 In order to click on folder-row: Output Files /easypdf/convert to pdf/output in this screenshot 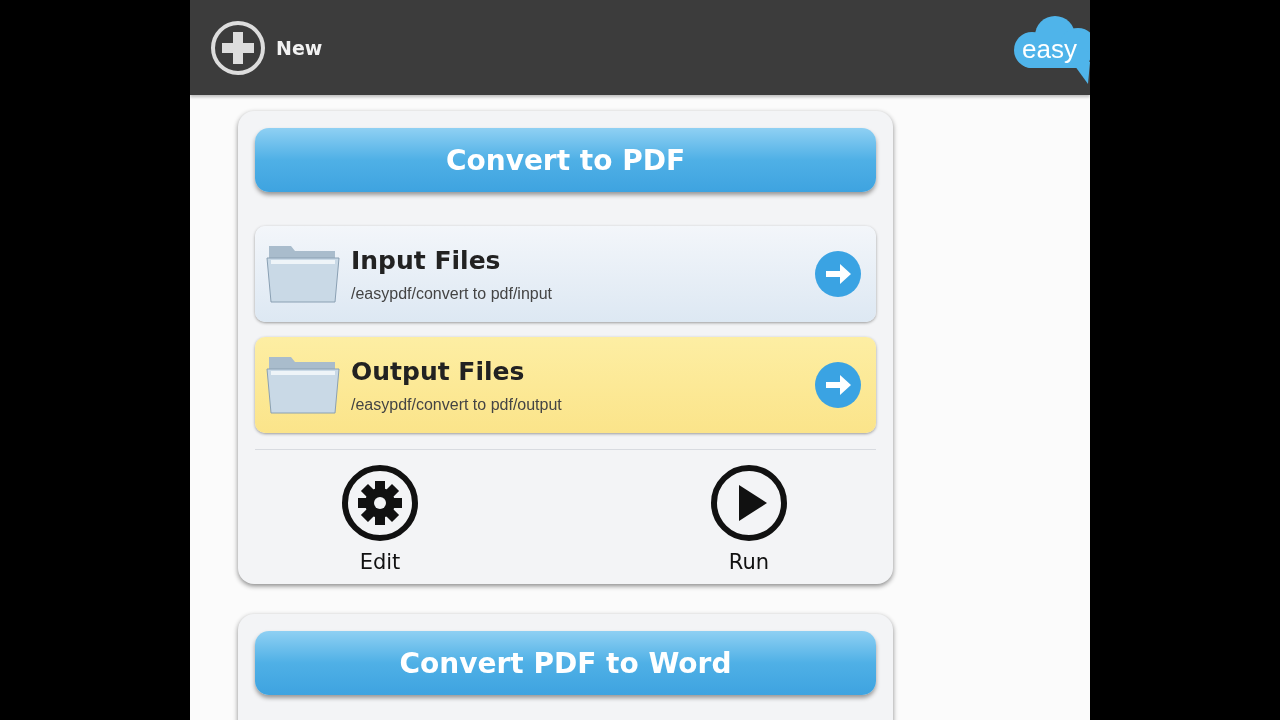, I will do `click(565, 385)`.